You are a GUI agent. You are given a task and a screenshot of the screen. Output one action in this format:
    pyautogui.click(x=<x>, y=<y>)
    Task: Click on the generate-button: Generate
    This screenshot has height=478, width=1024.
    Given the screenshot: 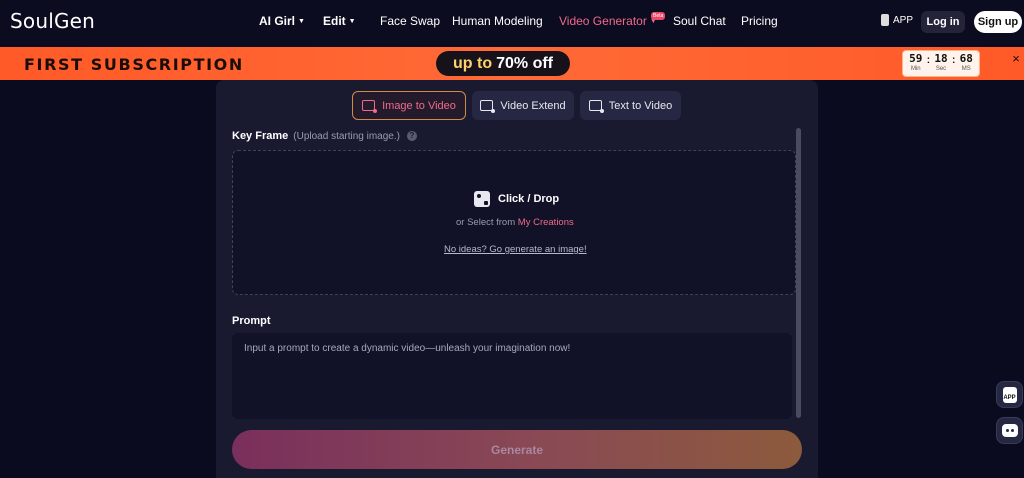 What is the action you would take?
    pyautogui.click(x=517, y=449)
    